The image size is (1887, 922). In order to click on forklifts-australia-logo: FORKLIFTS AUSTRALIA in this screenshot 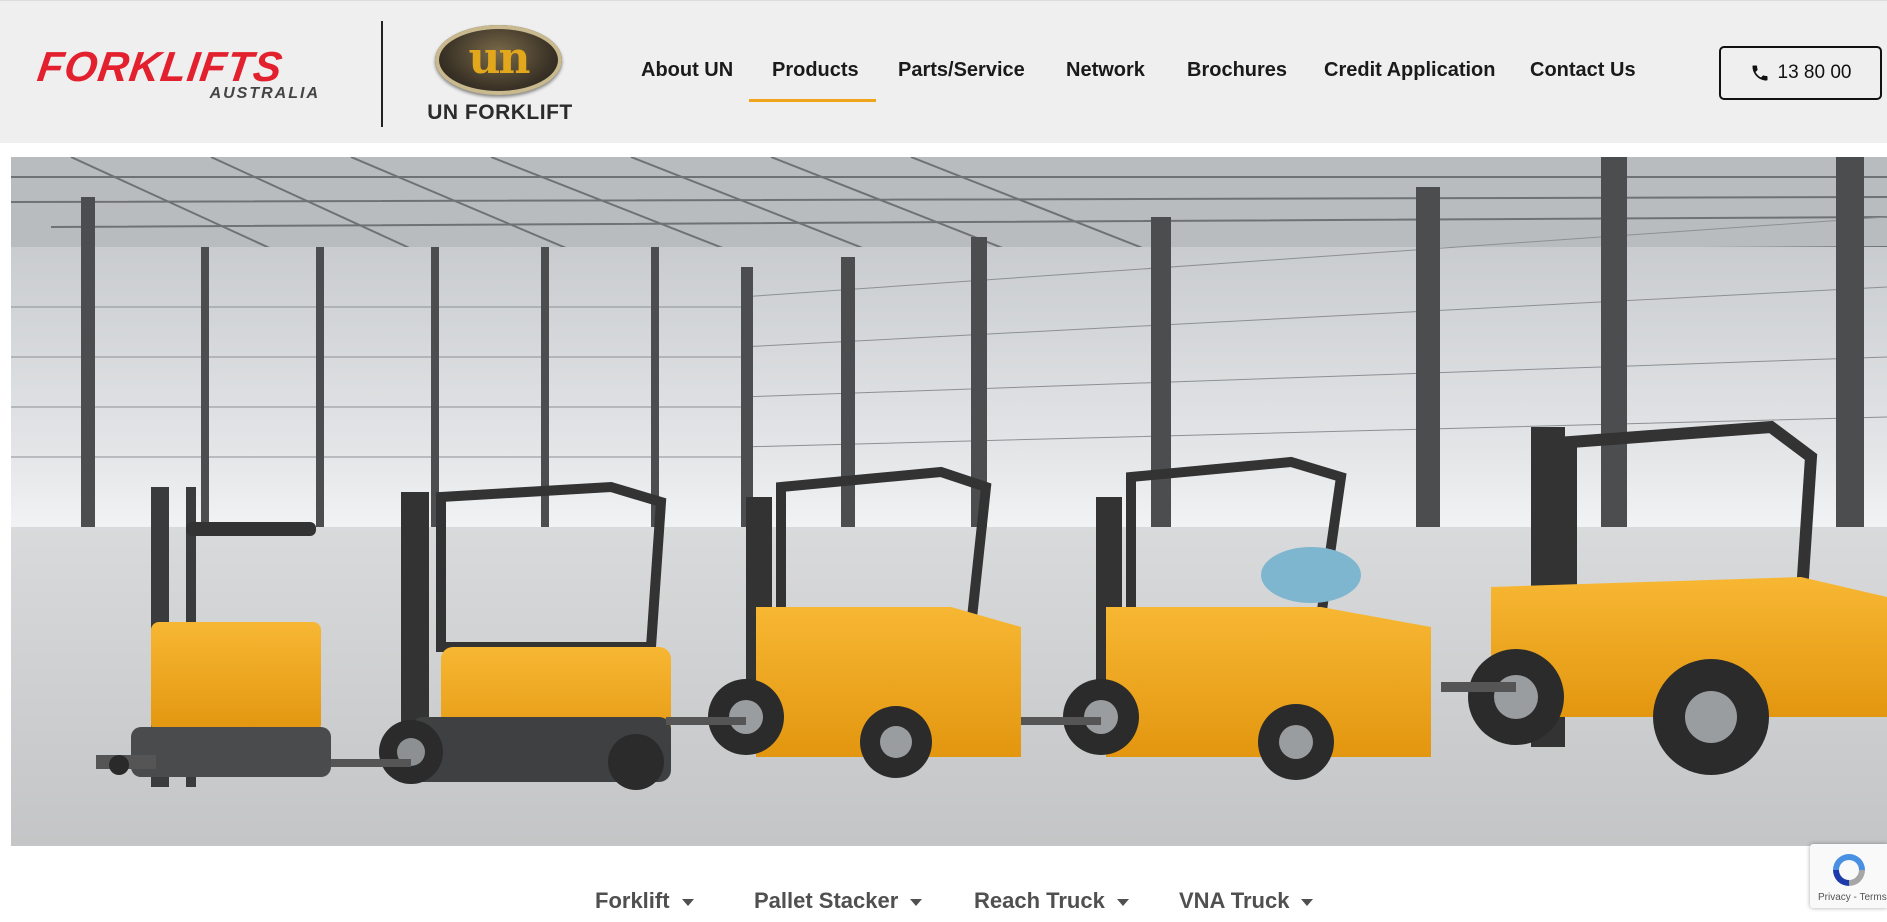, I will do `click(181, 72)`.